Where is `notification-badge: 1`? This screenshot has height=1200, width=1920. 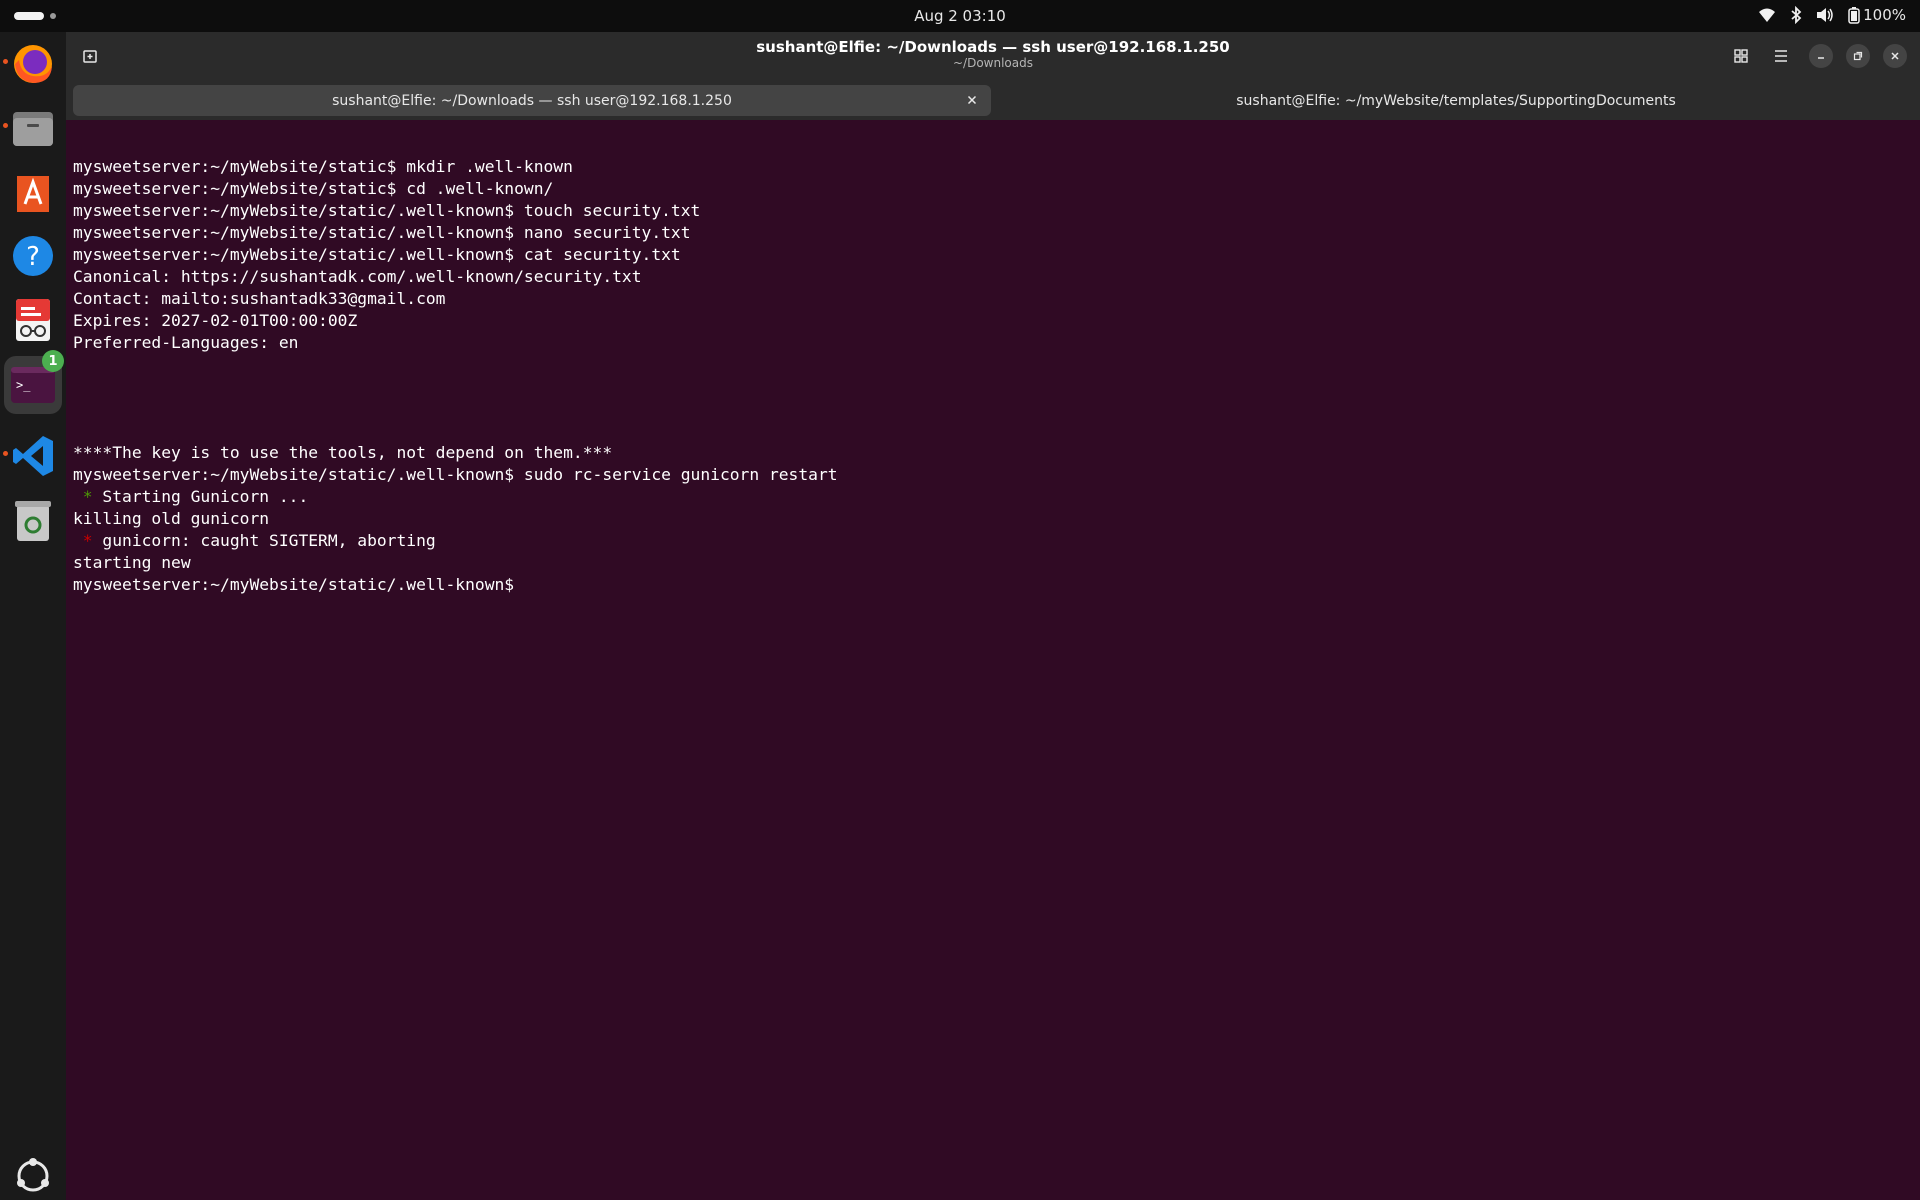
notification-badge: 1 is located at coordinates (53, 361).